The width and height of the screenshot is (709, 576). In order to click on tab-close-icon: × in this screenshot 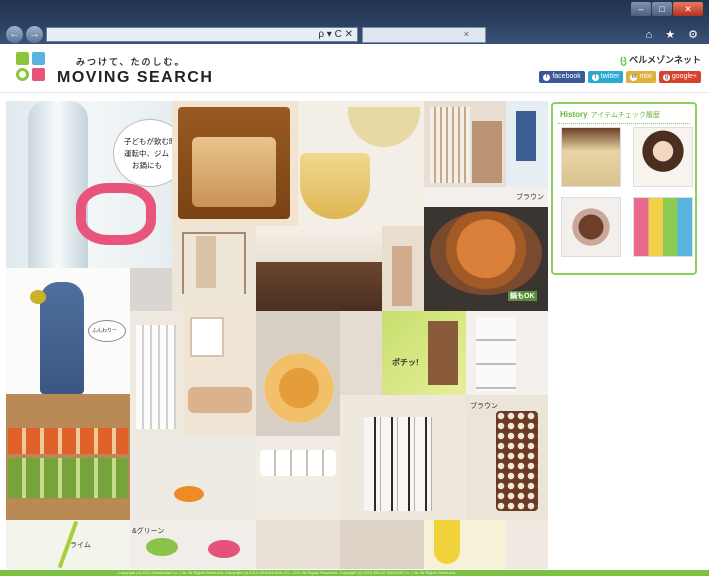, I will do `click(466, 34)`.